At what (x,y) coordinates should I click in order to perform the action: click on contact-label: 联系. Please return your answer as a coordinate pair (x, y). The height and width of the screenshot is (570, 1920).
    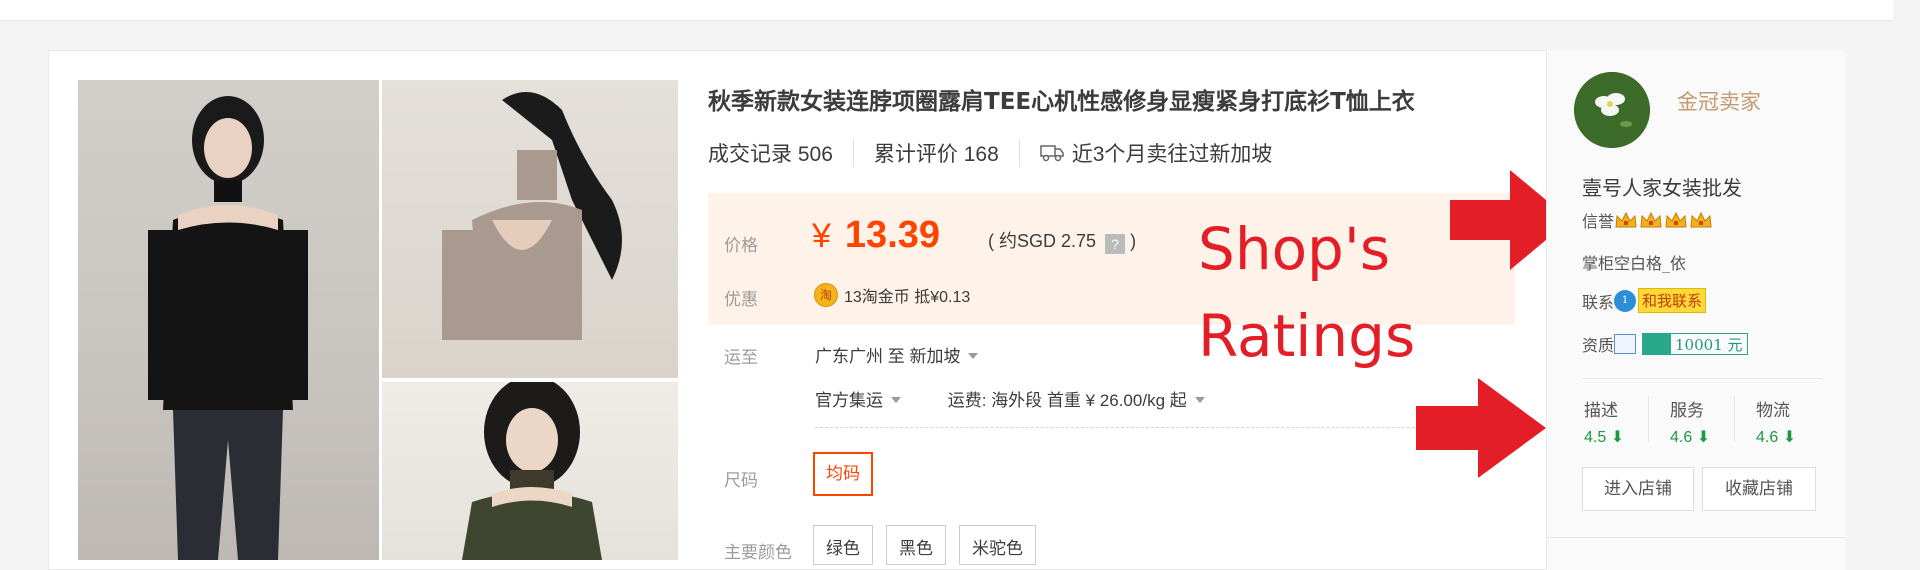
    Looking at the image, I should click on (1598, 302).